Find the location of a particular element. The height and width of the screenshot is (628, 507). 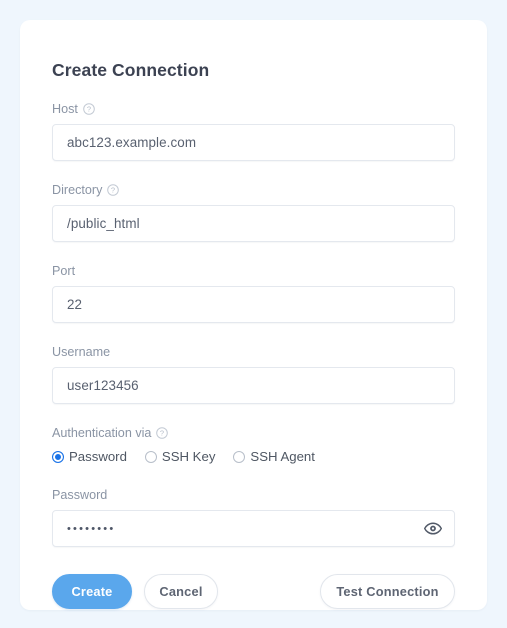

radio-label-ssh-key: SSH Key is located at coordinates (188, 456).